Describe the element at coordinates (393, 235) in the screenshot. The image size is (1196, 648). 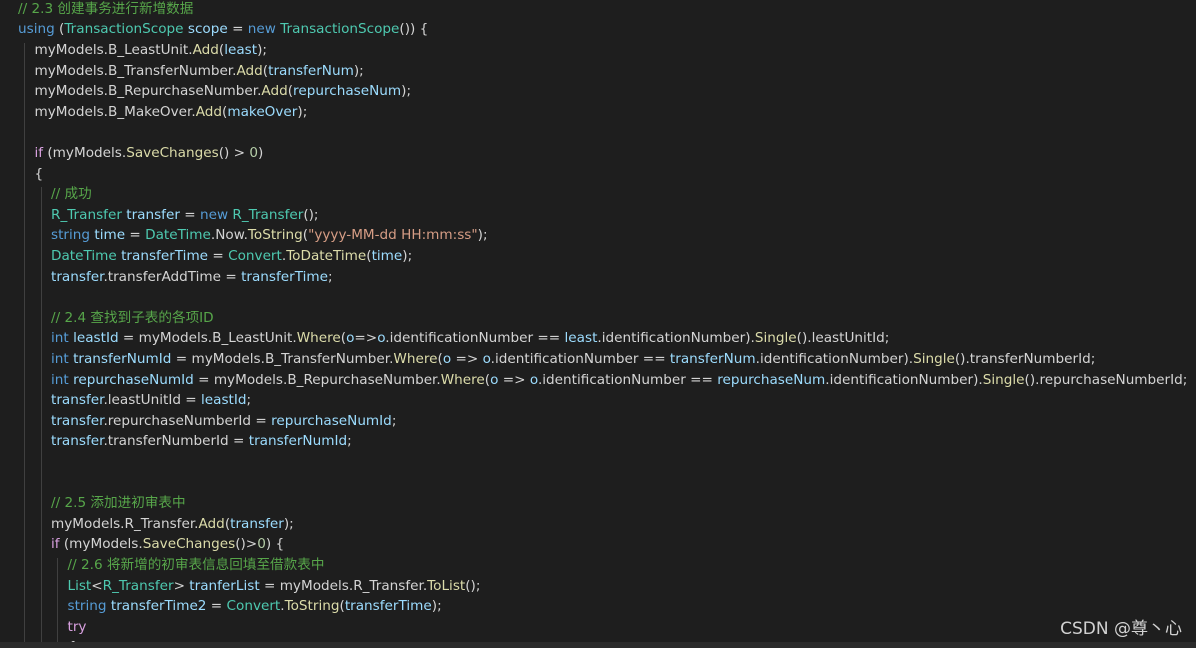
I see `code-token: "yyyy-MM-dd HH:mm:ss"` at that location.